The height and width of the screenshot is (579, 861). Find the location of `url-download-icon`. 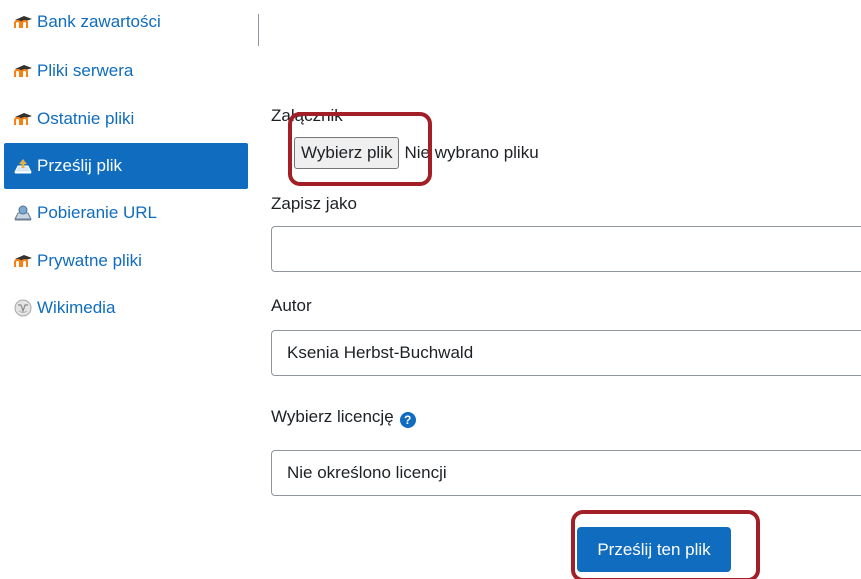

url-download-icon is located at coordinates (23, 213).